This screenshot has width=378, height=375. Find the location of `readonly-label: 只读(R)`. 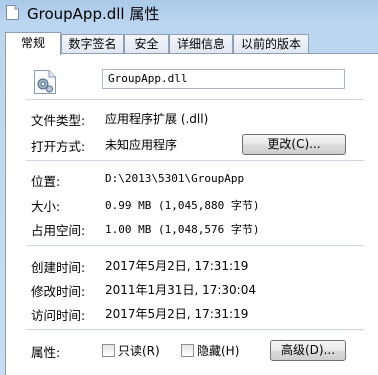

readonly-label: 只读(R) is located at coordinates (139, 351).